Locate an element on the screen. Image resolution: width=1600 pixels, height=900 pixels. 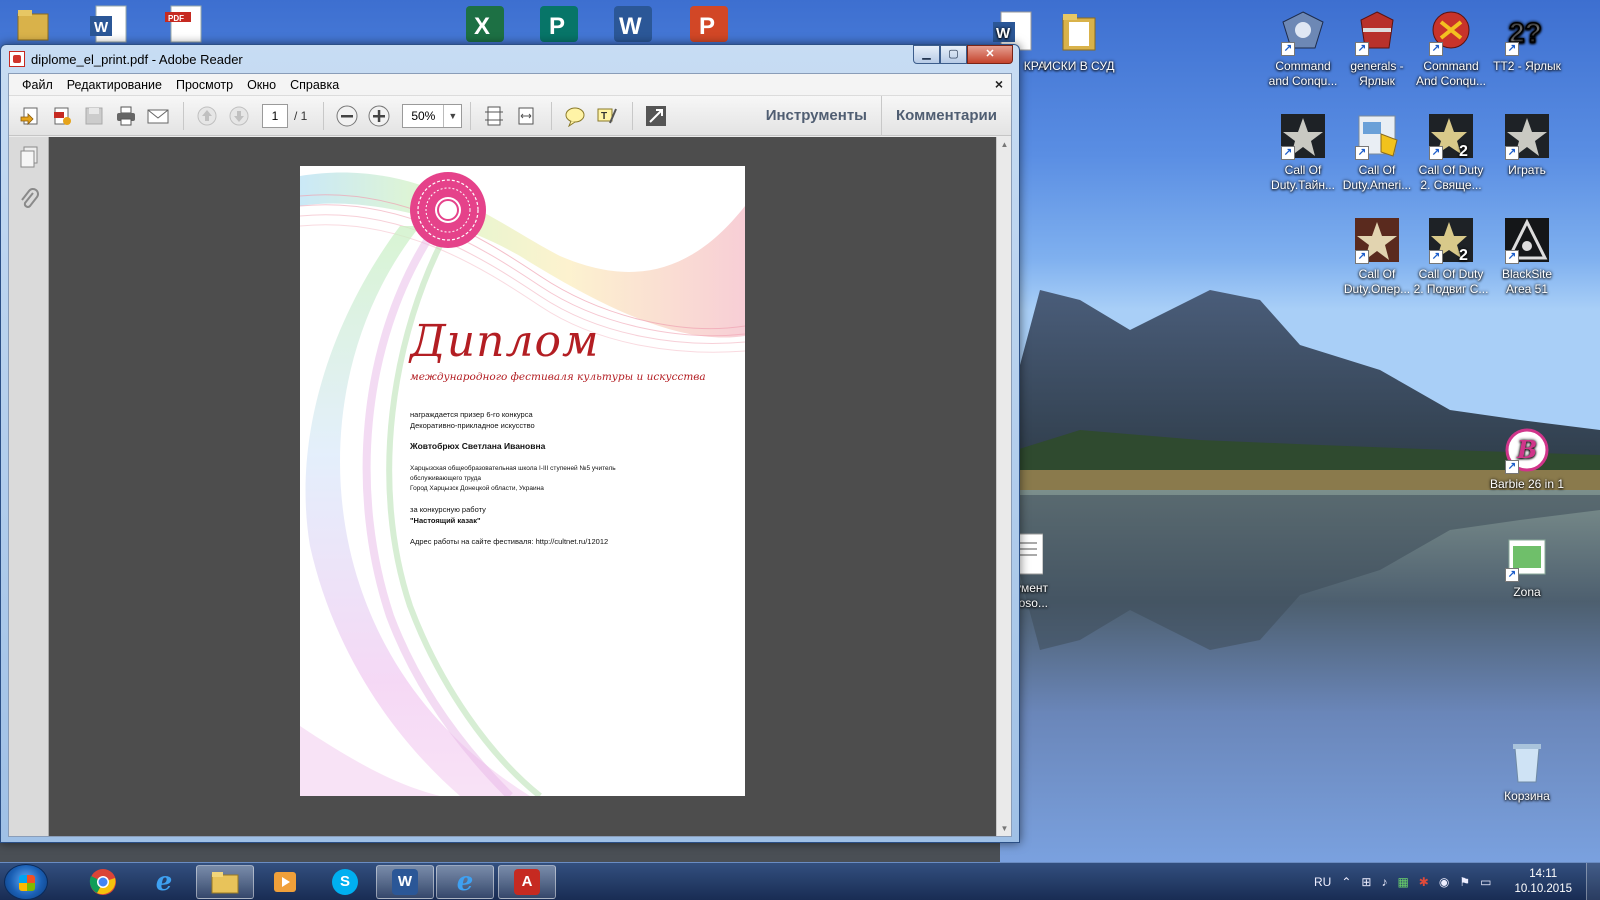
previous-page-icon is located at coordinates (207, 116).